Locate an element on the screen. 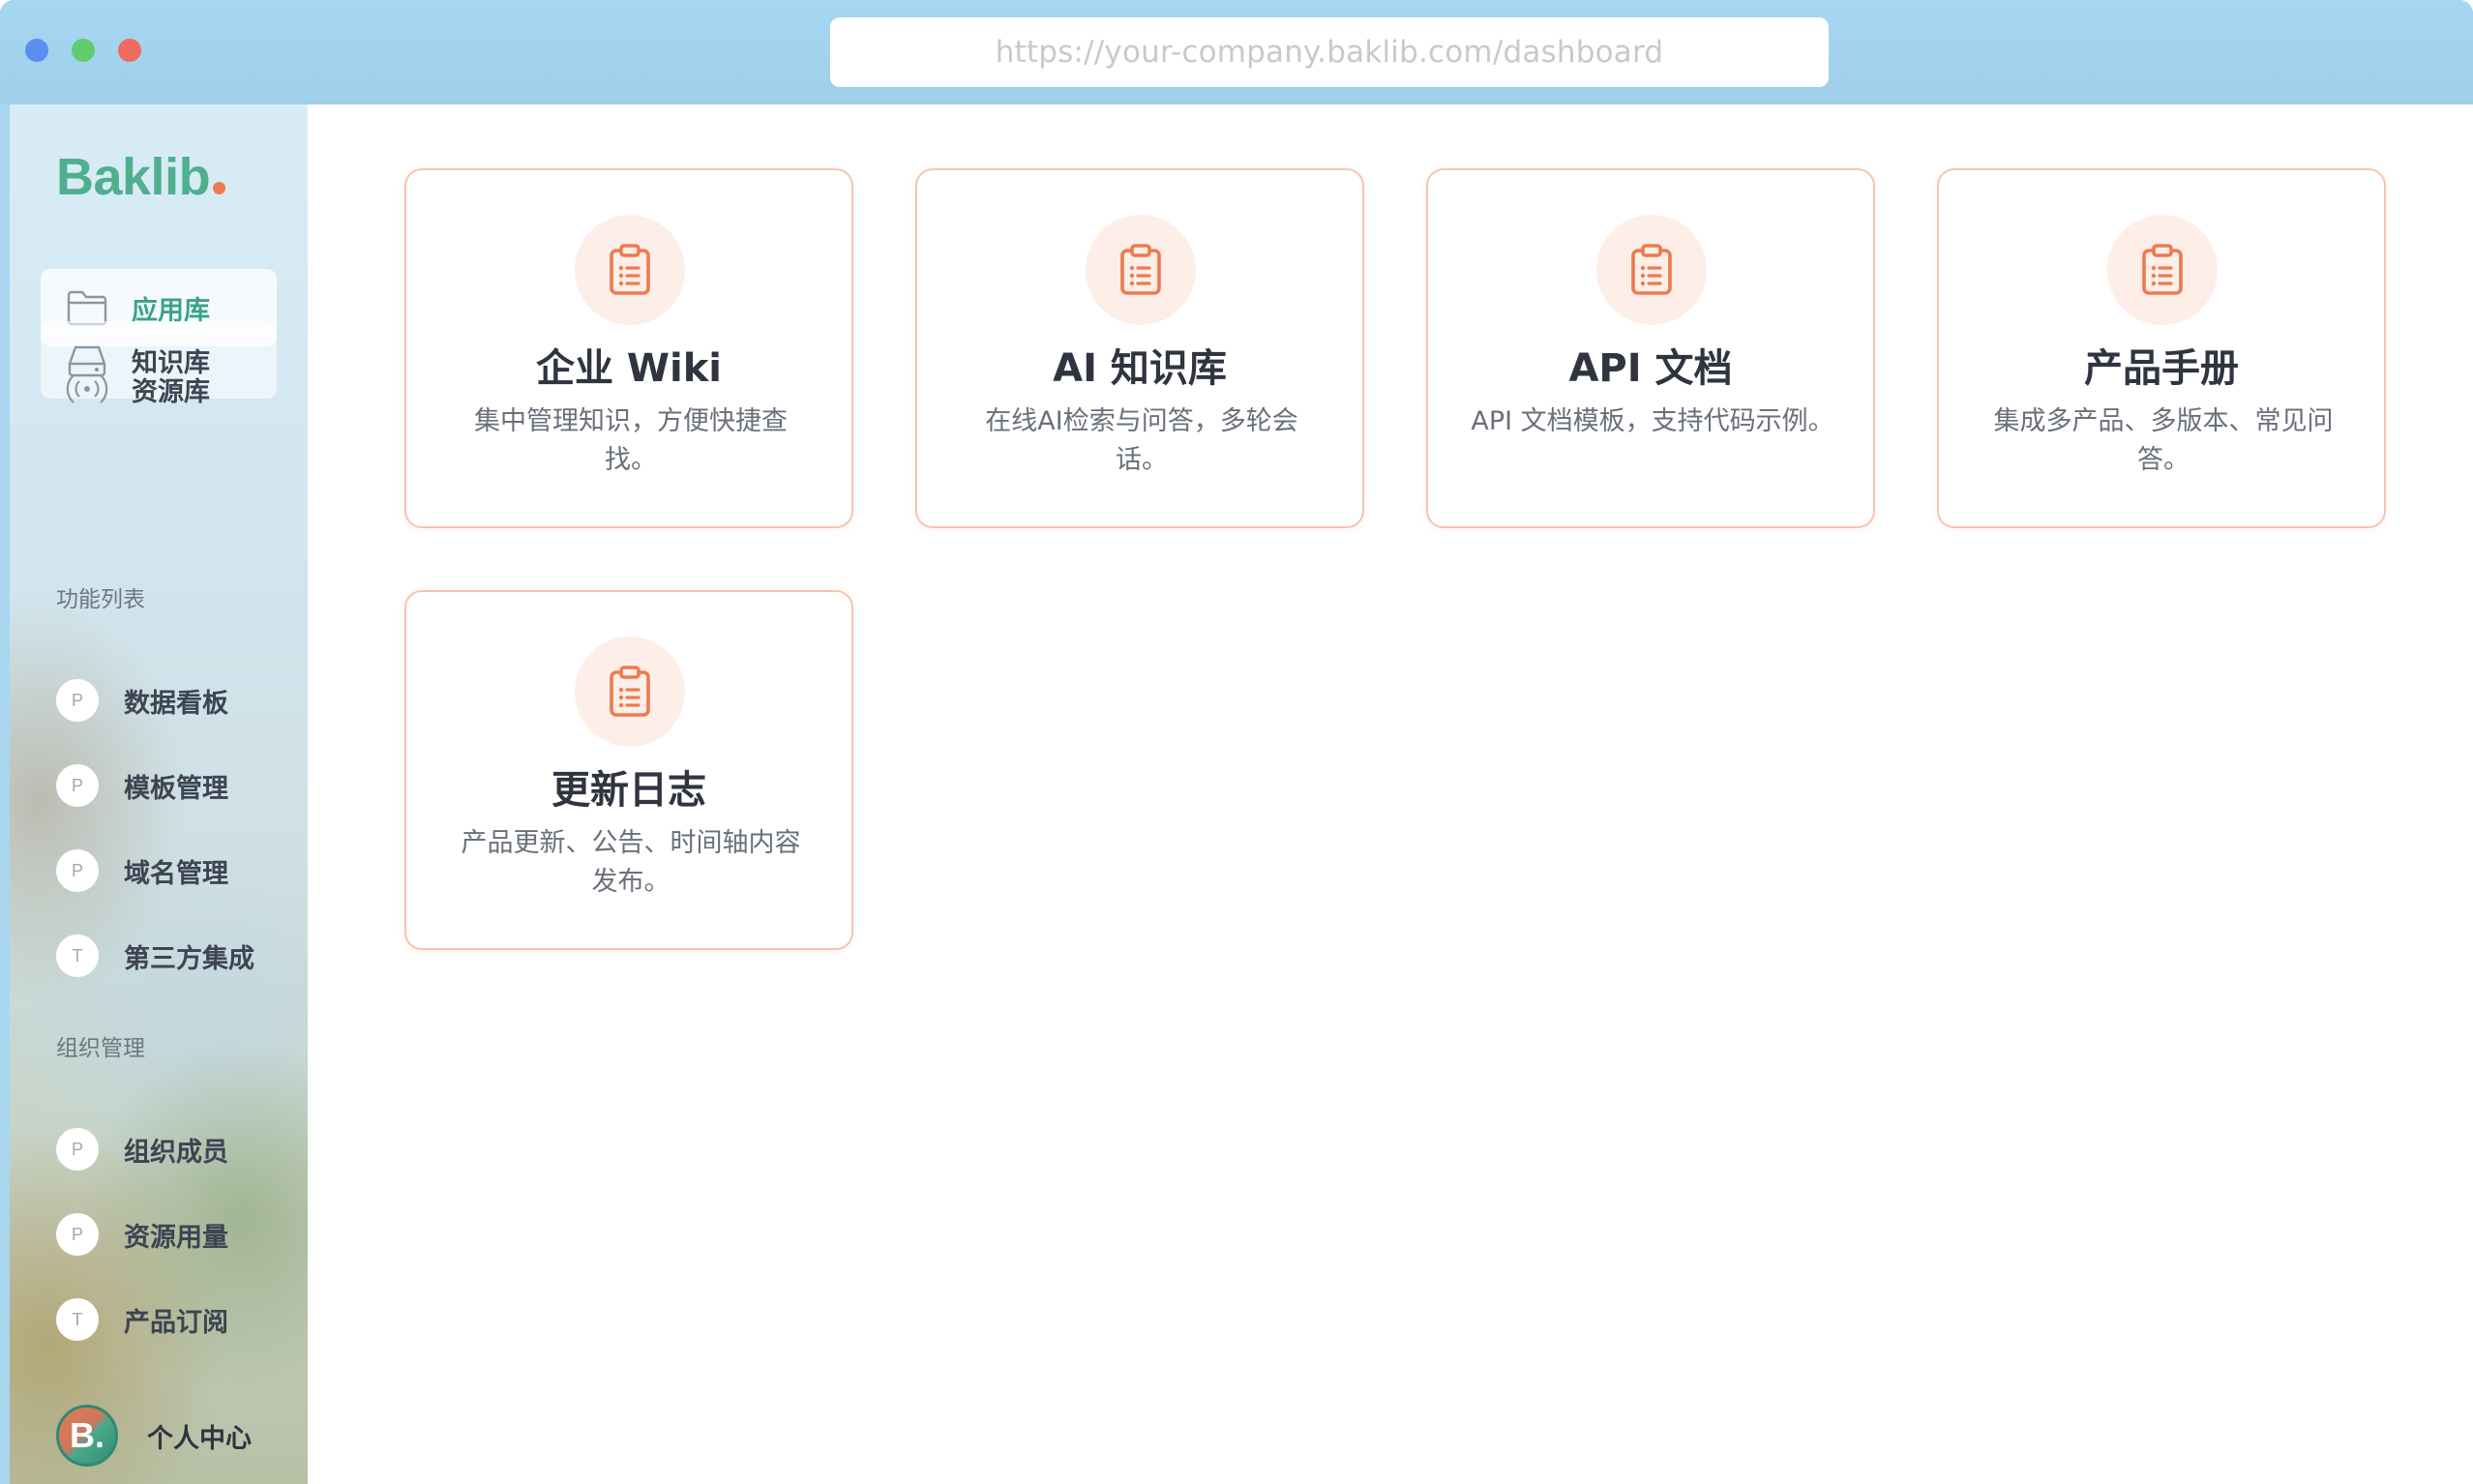 The width and height of the screenshot is (2473, 1484). broadcast-icon is located at coordinates (87, 389).